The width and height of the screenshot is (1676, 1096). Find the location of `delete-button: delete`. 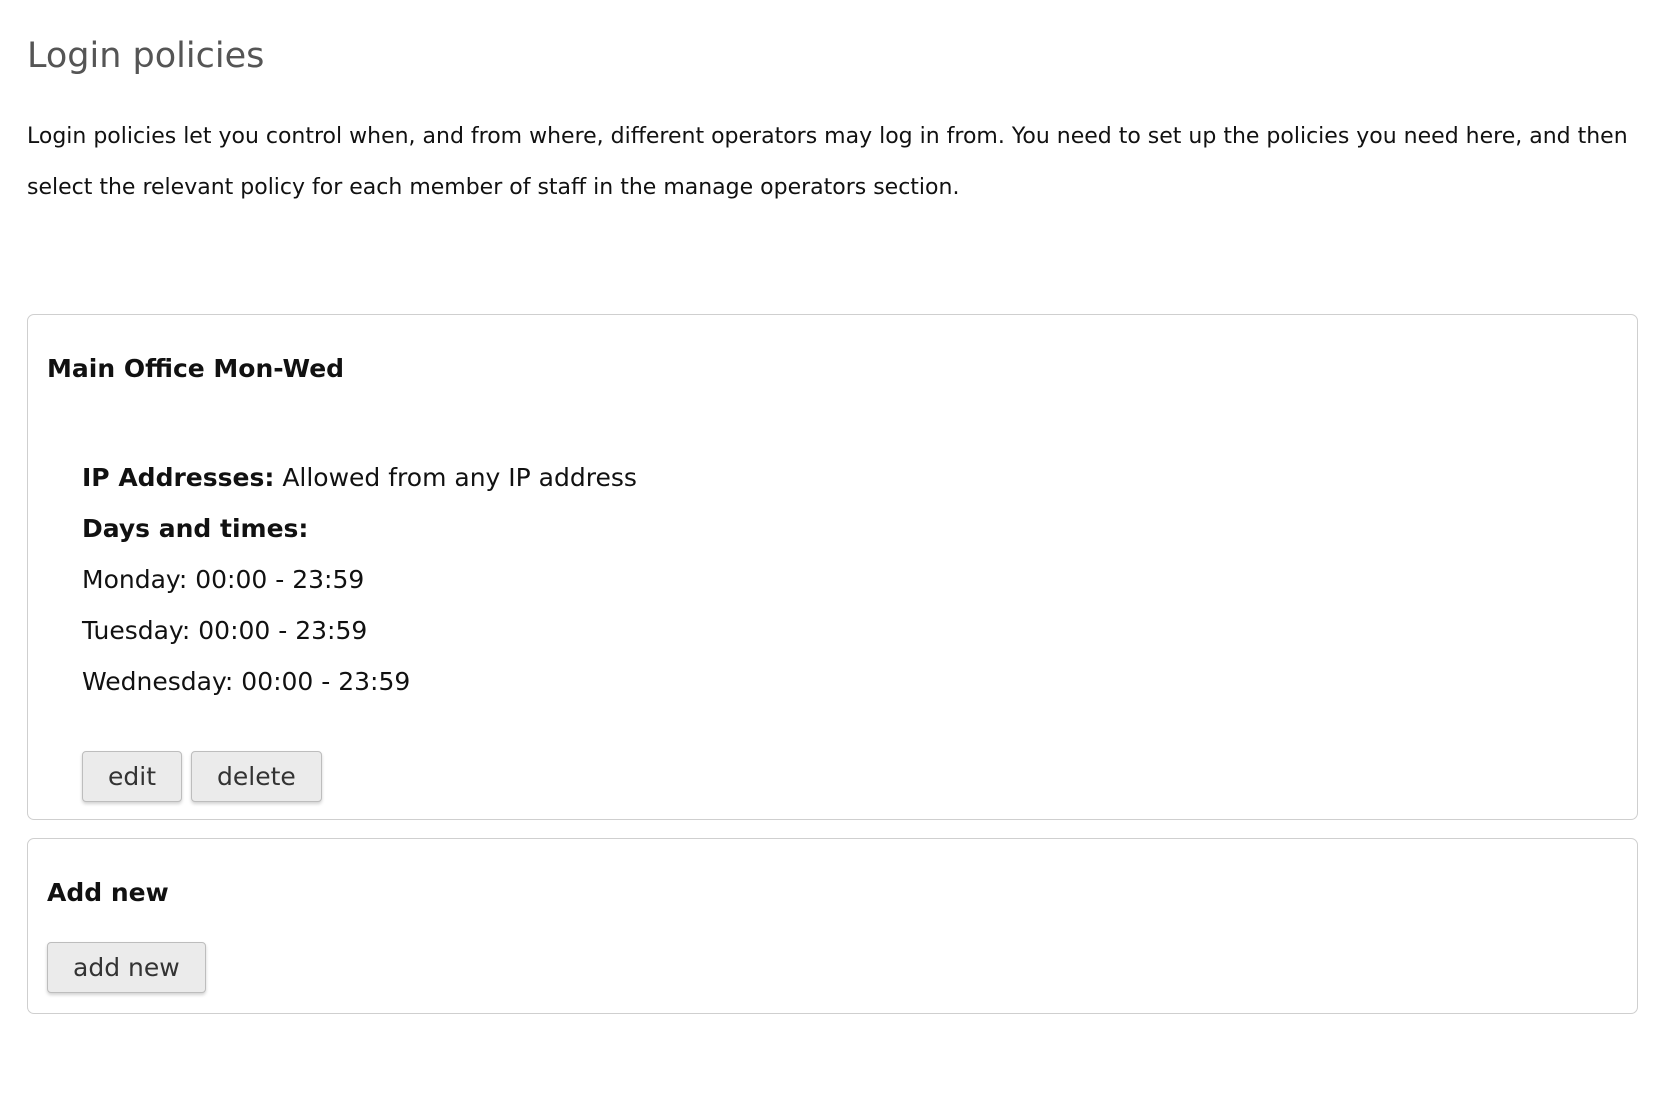

delete-button: delete is located at coordinates (256, 776).